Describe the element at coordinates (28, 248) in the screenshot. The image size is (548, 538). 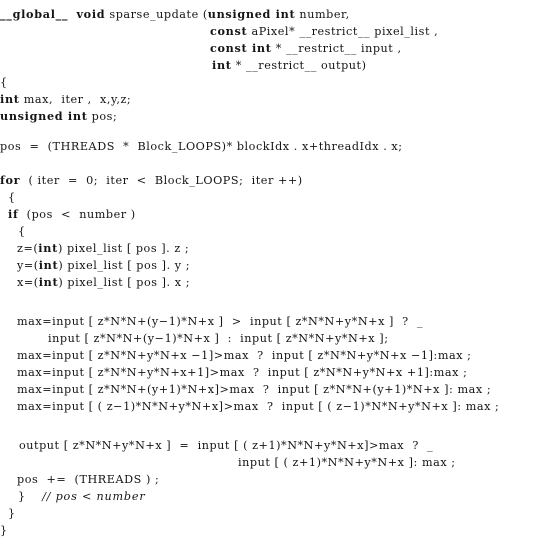
I see `code-text: z=(` at that location.